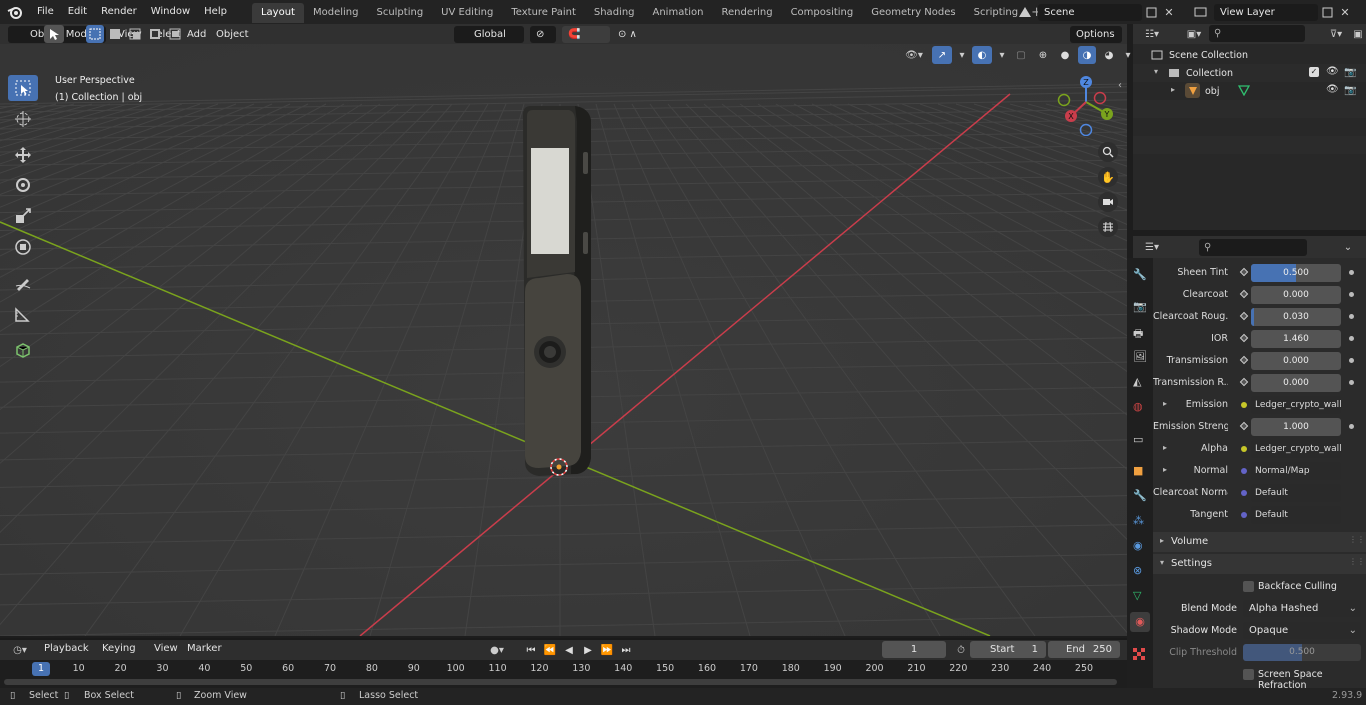 This screenshot has width=1366, height=705. I want to click on options-button: Options, so click(1096, 34).